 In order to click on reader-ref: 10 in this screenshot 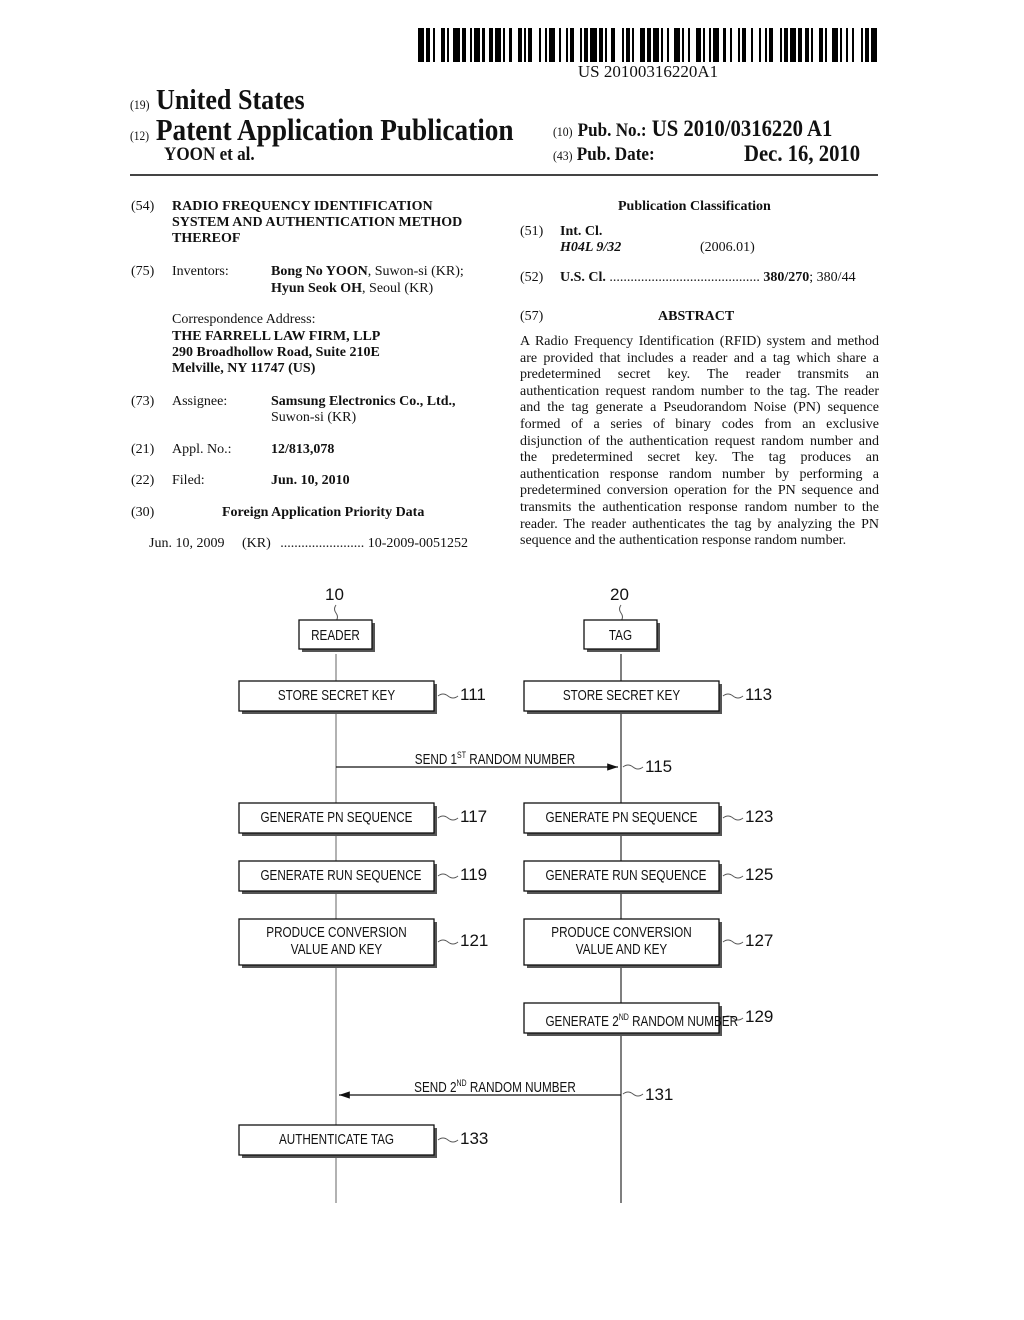, I will do `click(334, 594)`.